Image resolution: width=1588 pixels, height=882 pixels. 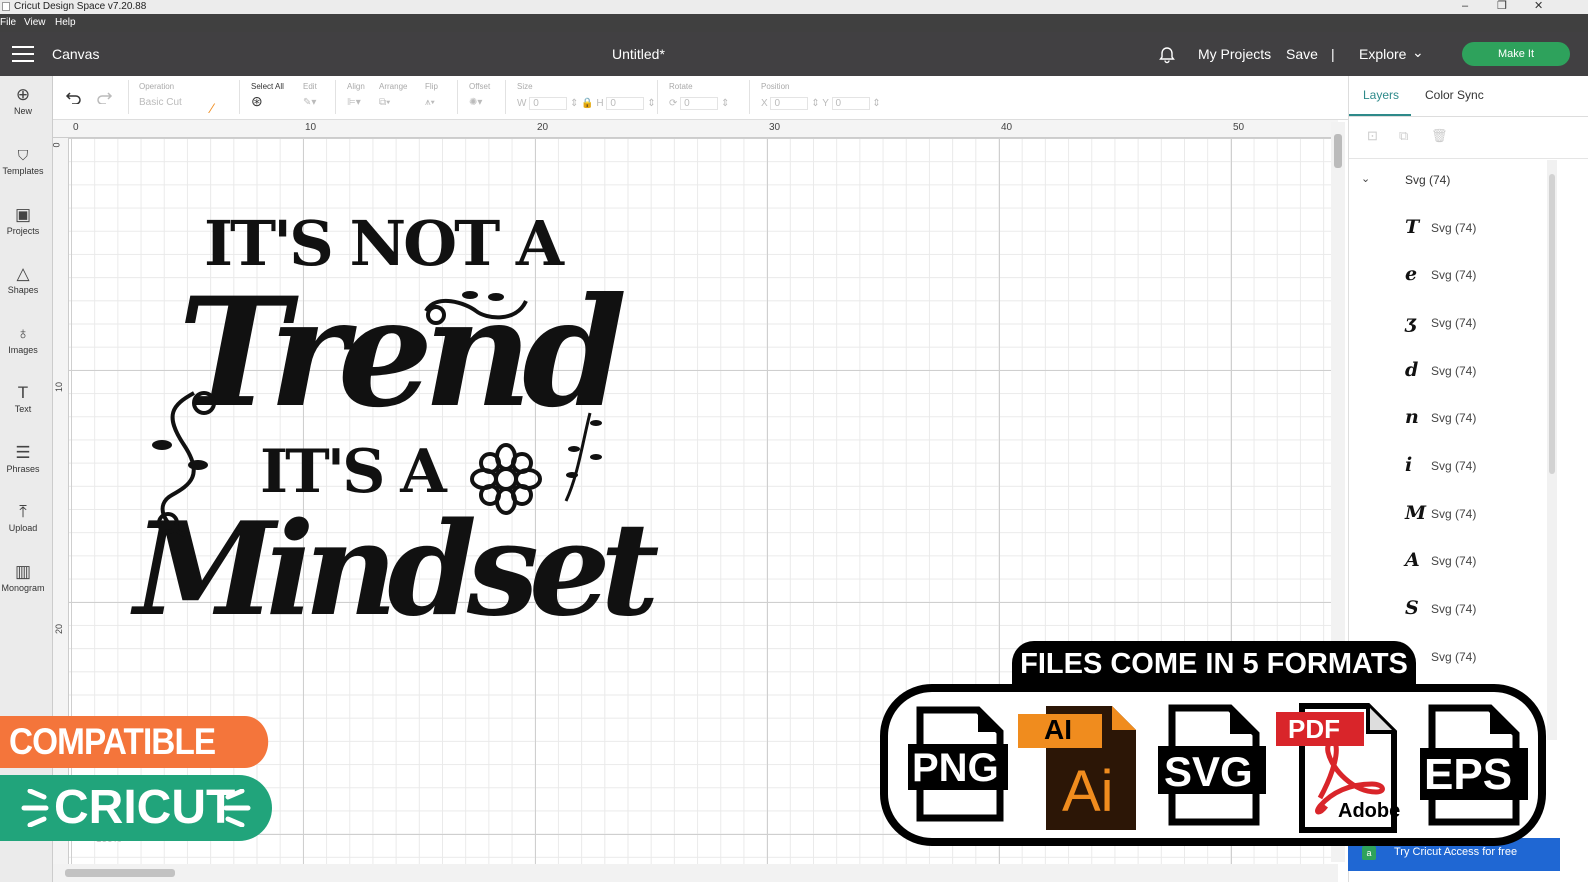 What do you see at coordinates (1409, 465) in the screenshot?
I see `layer-thumbnail-icon: i` at bounding box center [1409, 465].